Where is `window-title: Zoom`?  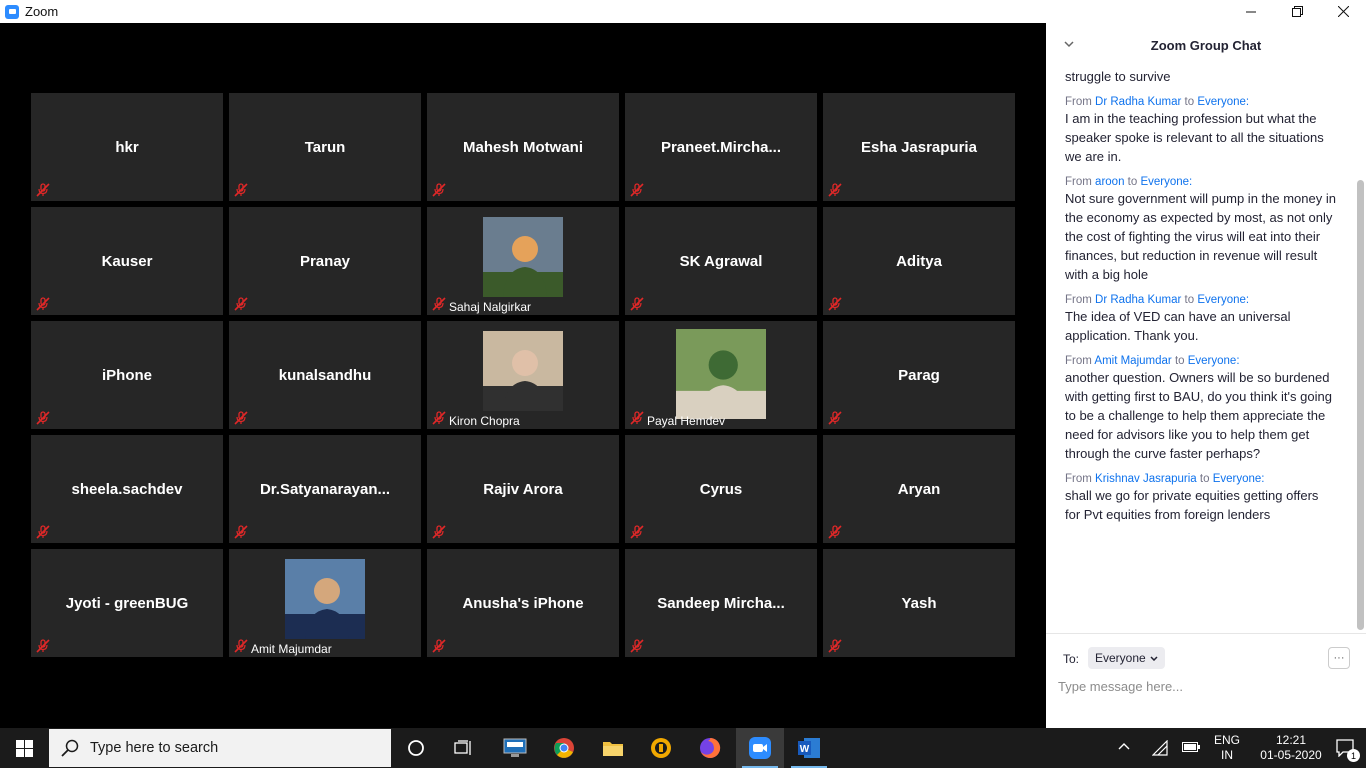 window-title: Zoom is located at coordinates (42, 11).